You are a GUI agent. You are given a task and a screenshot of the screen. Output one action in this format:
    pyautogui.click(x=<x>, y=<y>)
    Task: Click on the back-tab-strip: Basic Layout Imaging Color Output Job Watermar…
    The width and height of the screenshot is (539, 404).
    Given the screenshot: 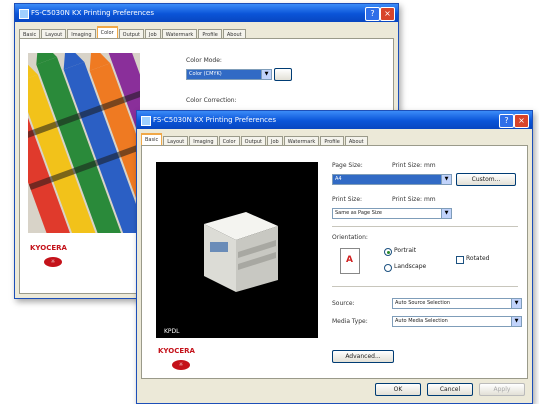 What is the action you would take?
    pyautogui.click(x=206, y=32)
    